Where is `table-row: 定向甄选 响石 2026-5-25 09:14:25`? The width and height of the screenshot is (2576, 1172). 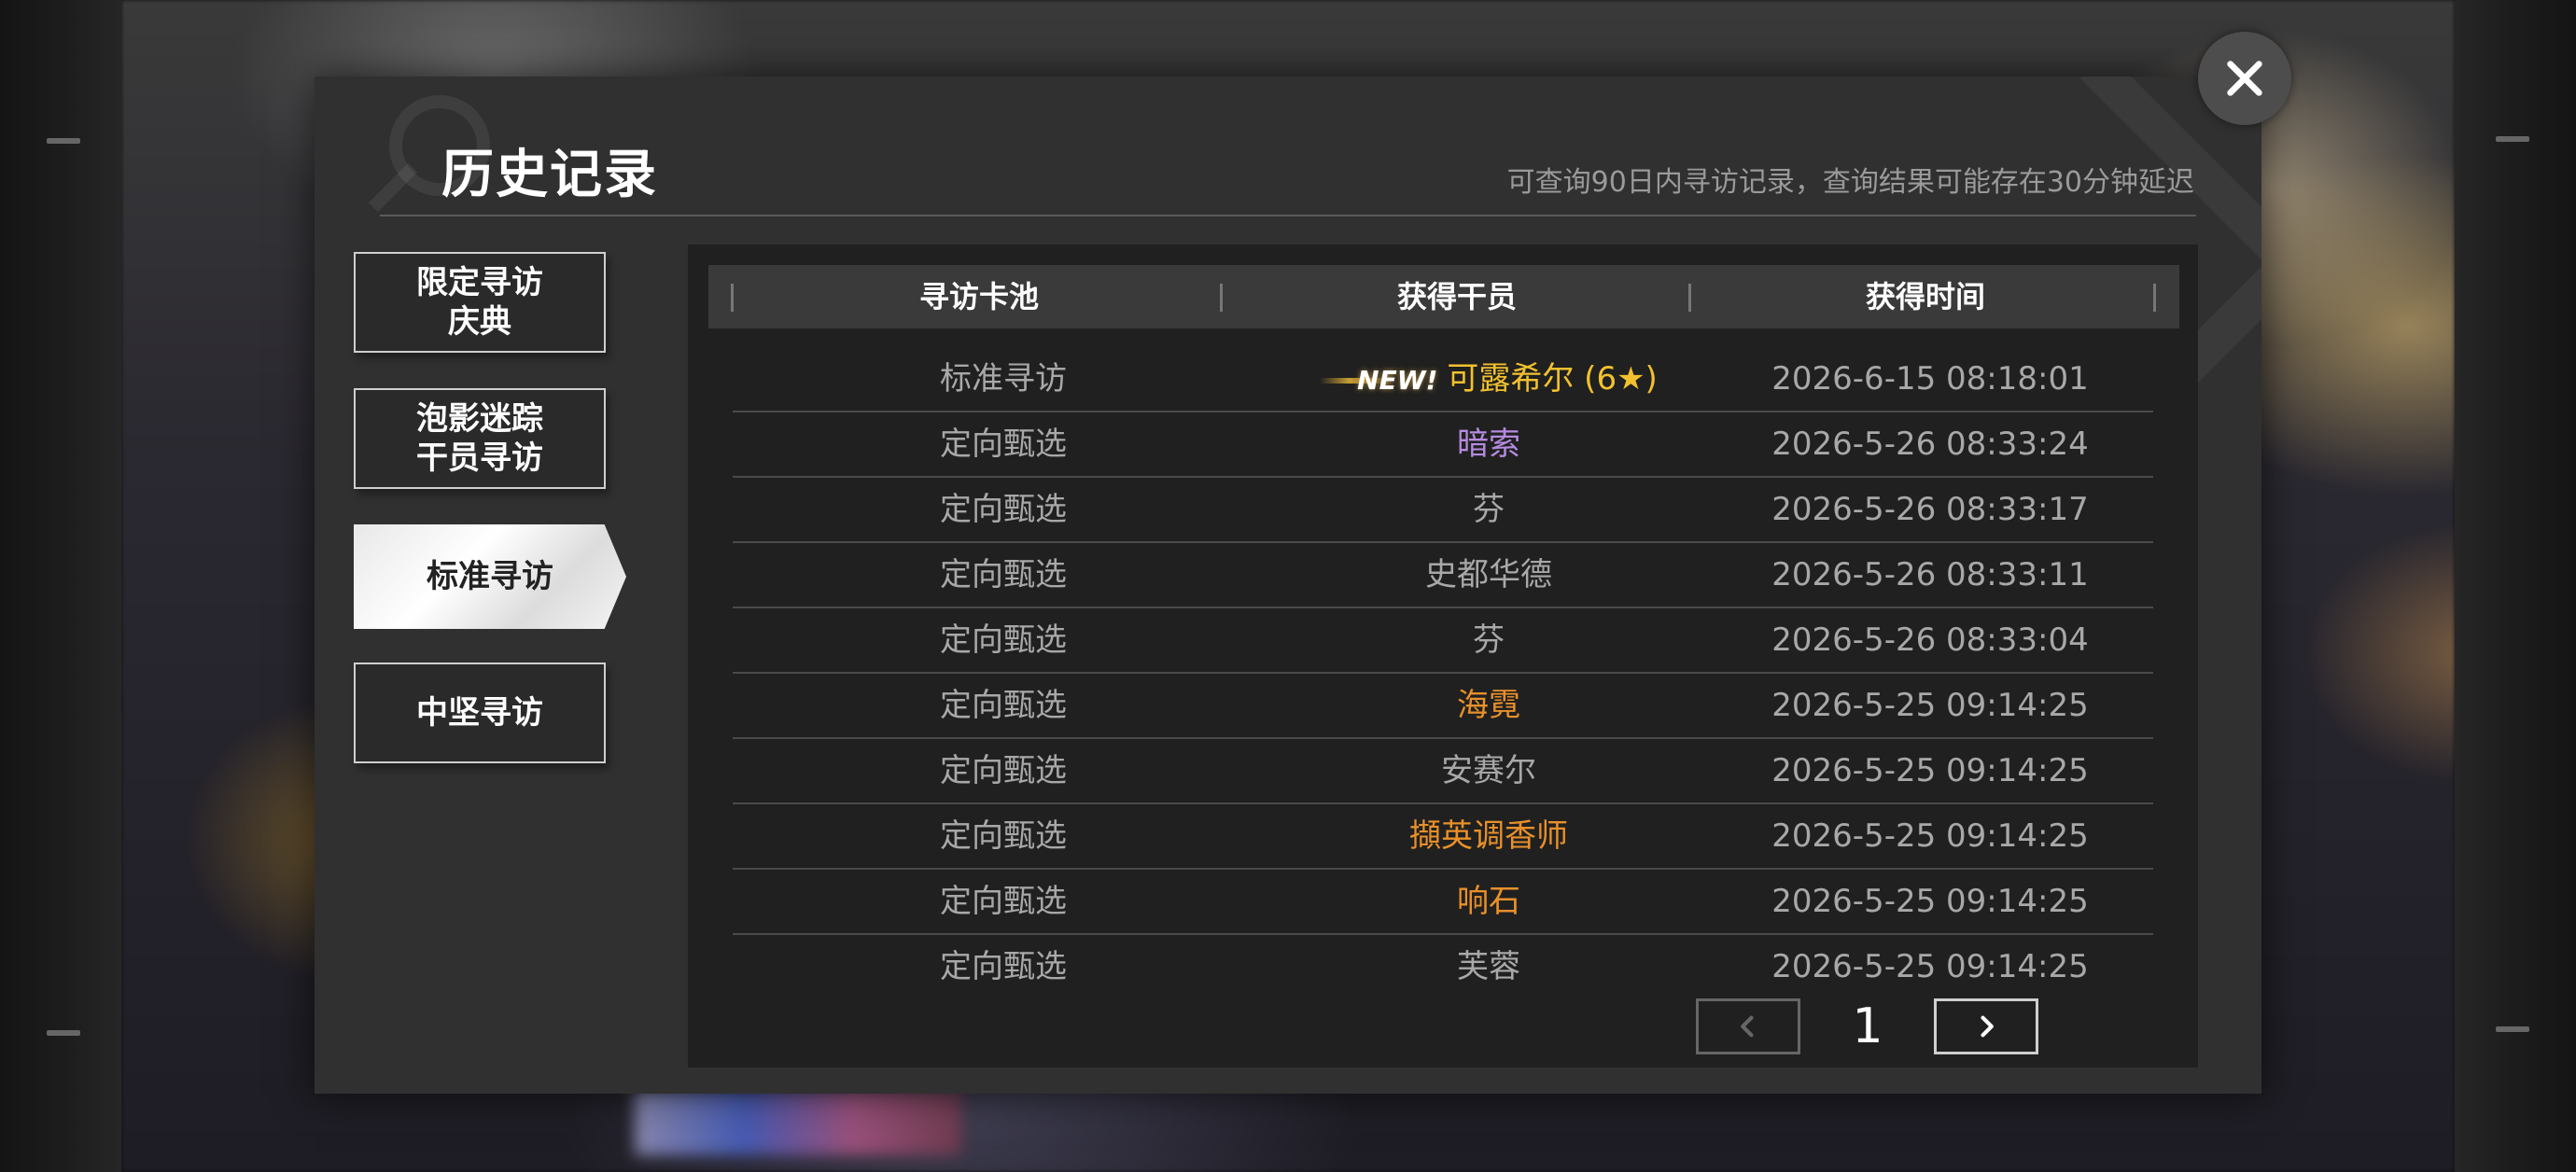 table-row: 定向甄选 响石 2026-5-25 09:14:25 is located at coordinates (1443, 902).